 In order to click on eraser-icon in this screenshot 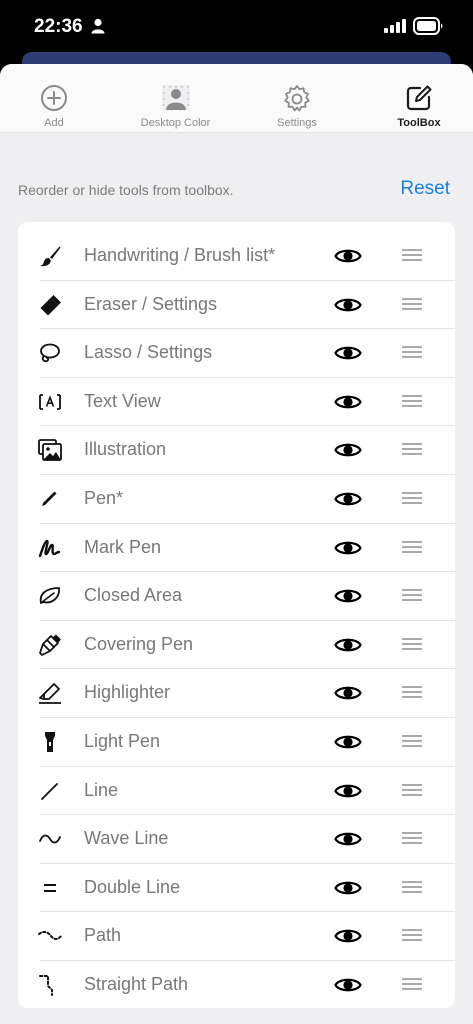, I will do `click(50, 305)`.